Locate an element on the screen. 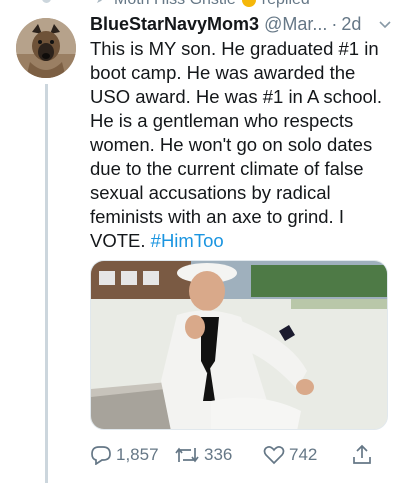  avatar is located at coordinates (46, 48).